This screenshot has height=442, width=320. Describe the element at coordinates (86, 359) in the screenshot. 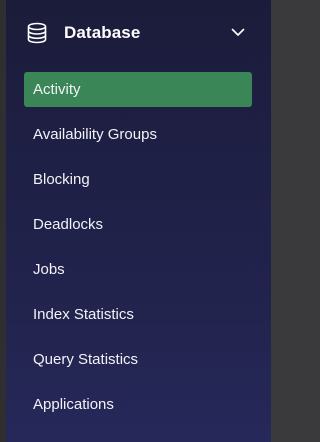

I see `sidebar-item-label: Query Statistics` at that location.